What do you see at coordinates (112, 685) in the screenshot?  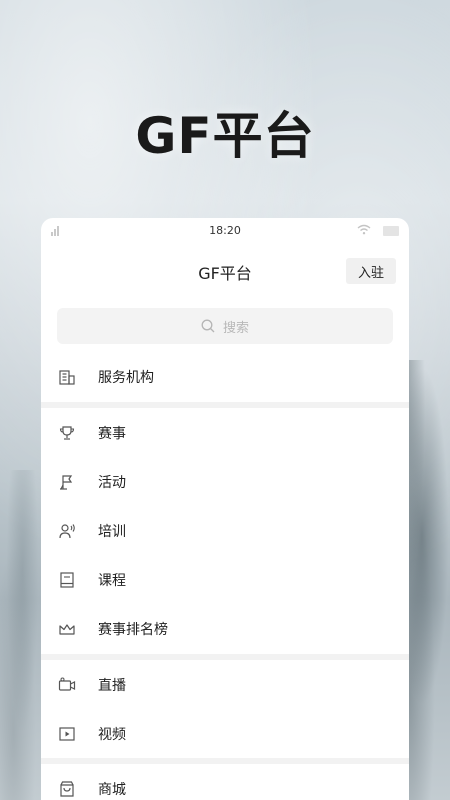 I see `menu-item-label: 直播` at bounding box center [112, 685].